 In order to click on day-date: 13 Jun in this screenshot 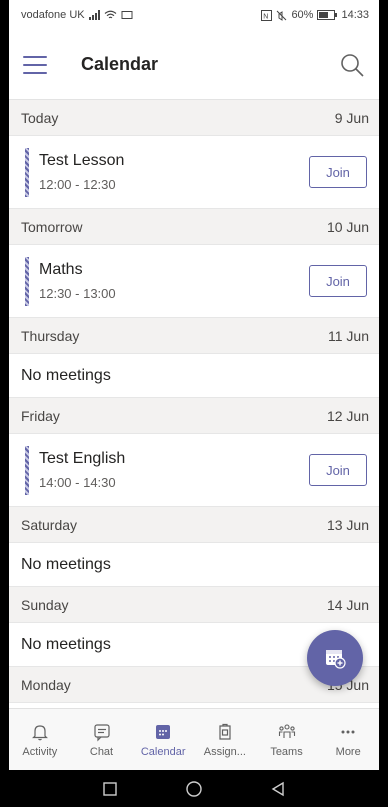, I will do `click(347, 524)`.